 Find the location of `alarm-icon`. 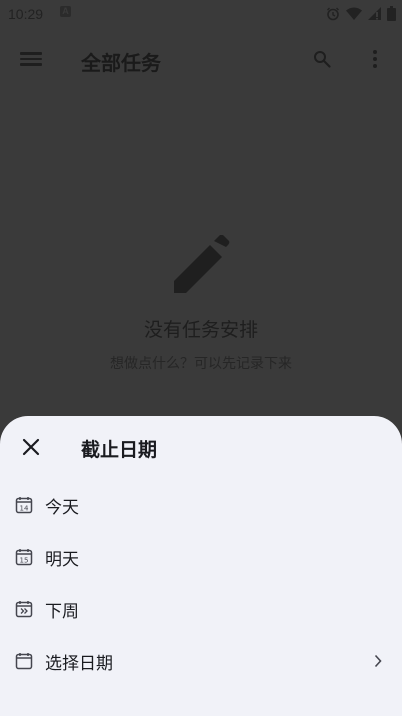

alarm-icon is located at coordinates (333, 13).